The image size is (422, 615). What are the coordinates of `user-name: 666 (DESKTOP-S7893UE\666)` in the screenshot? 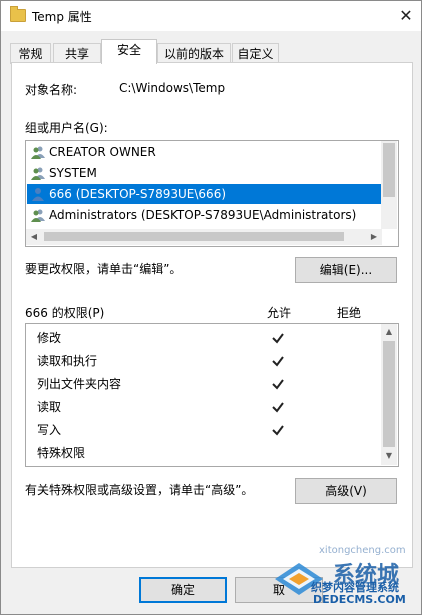 It's located at (138, 194).